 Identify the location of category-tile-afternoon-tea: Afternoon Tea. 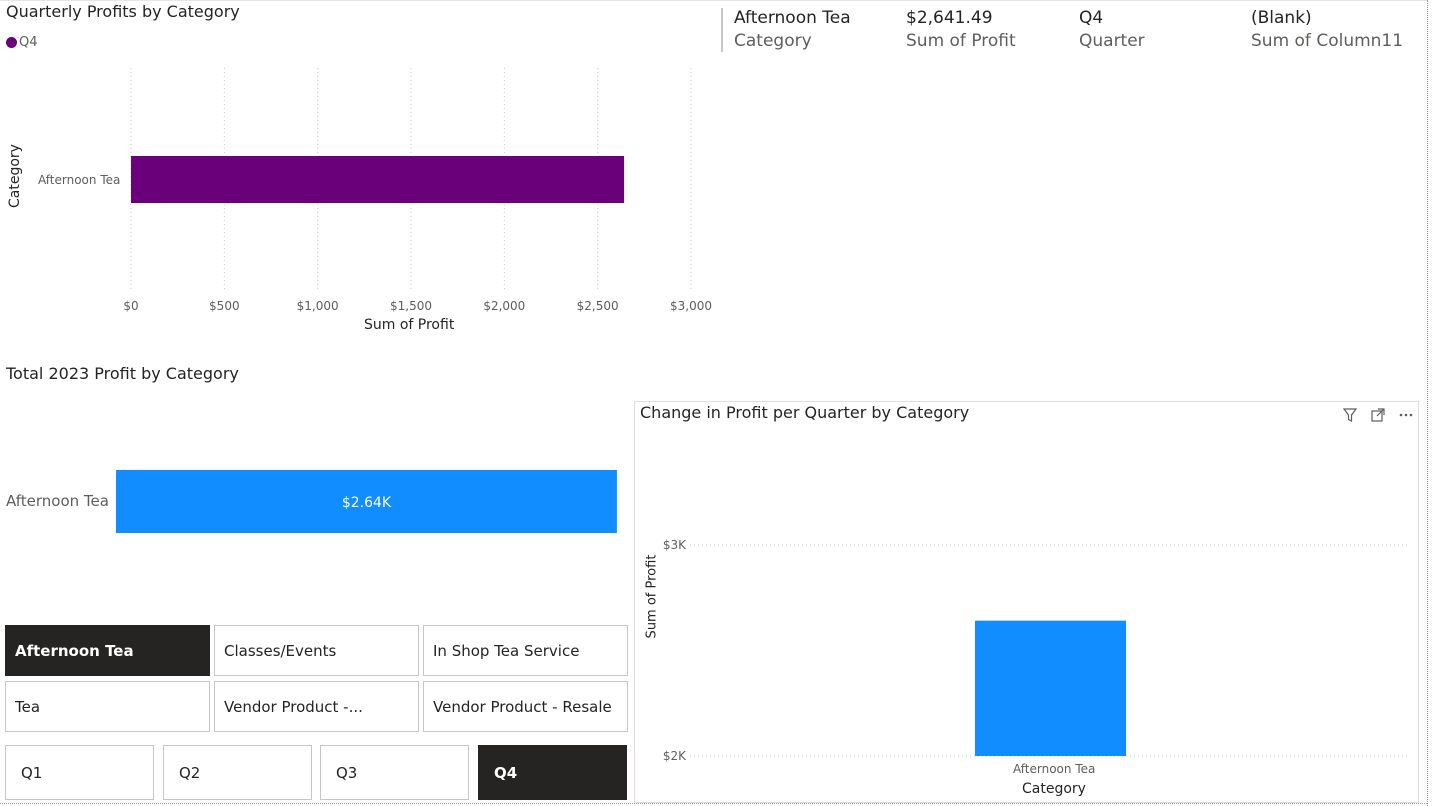
(107, 650).